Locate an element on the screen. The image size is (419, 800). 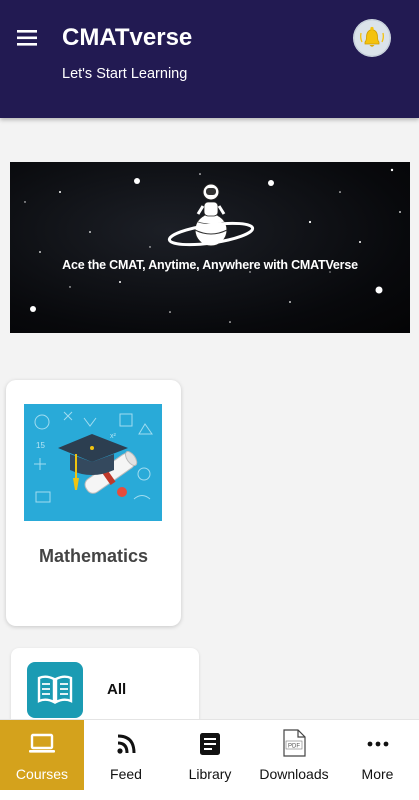
rss-feed-icon is located at coordinates (126, 744).